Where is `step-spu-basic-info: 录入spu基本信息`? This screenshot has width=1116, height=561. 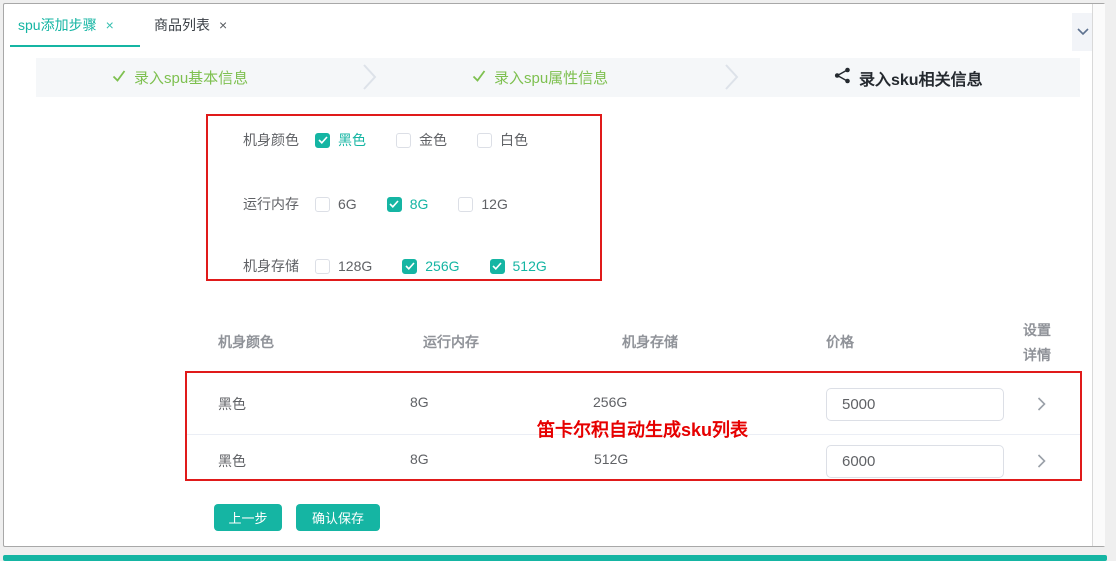
step-spu-basic-info: 录入spu基本信息 is located at coordinates (180, 77).